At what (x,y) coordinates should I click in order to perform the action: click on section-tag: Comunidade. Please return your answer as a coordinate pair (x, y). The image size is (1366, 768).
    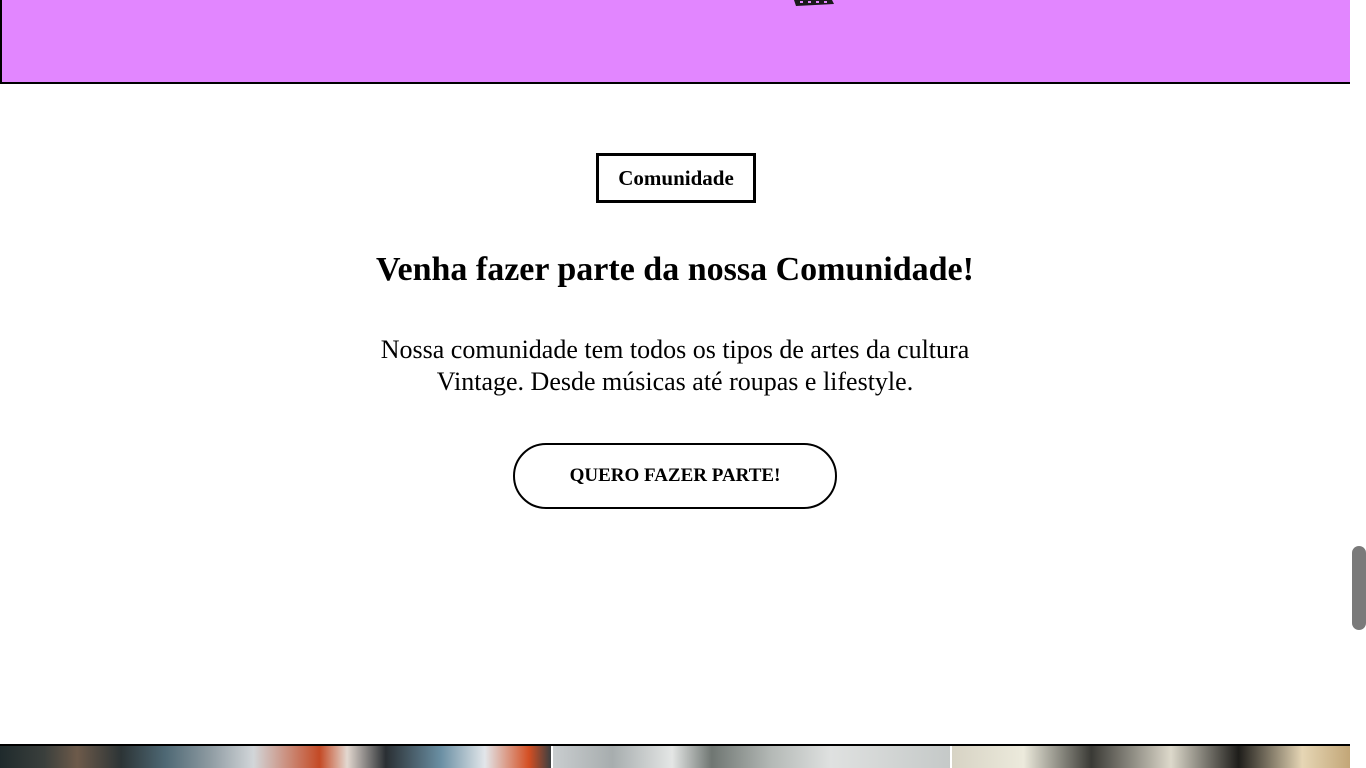
    Looking at the image, I should click on (676, 178).